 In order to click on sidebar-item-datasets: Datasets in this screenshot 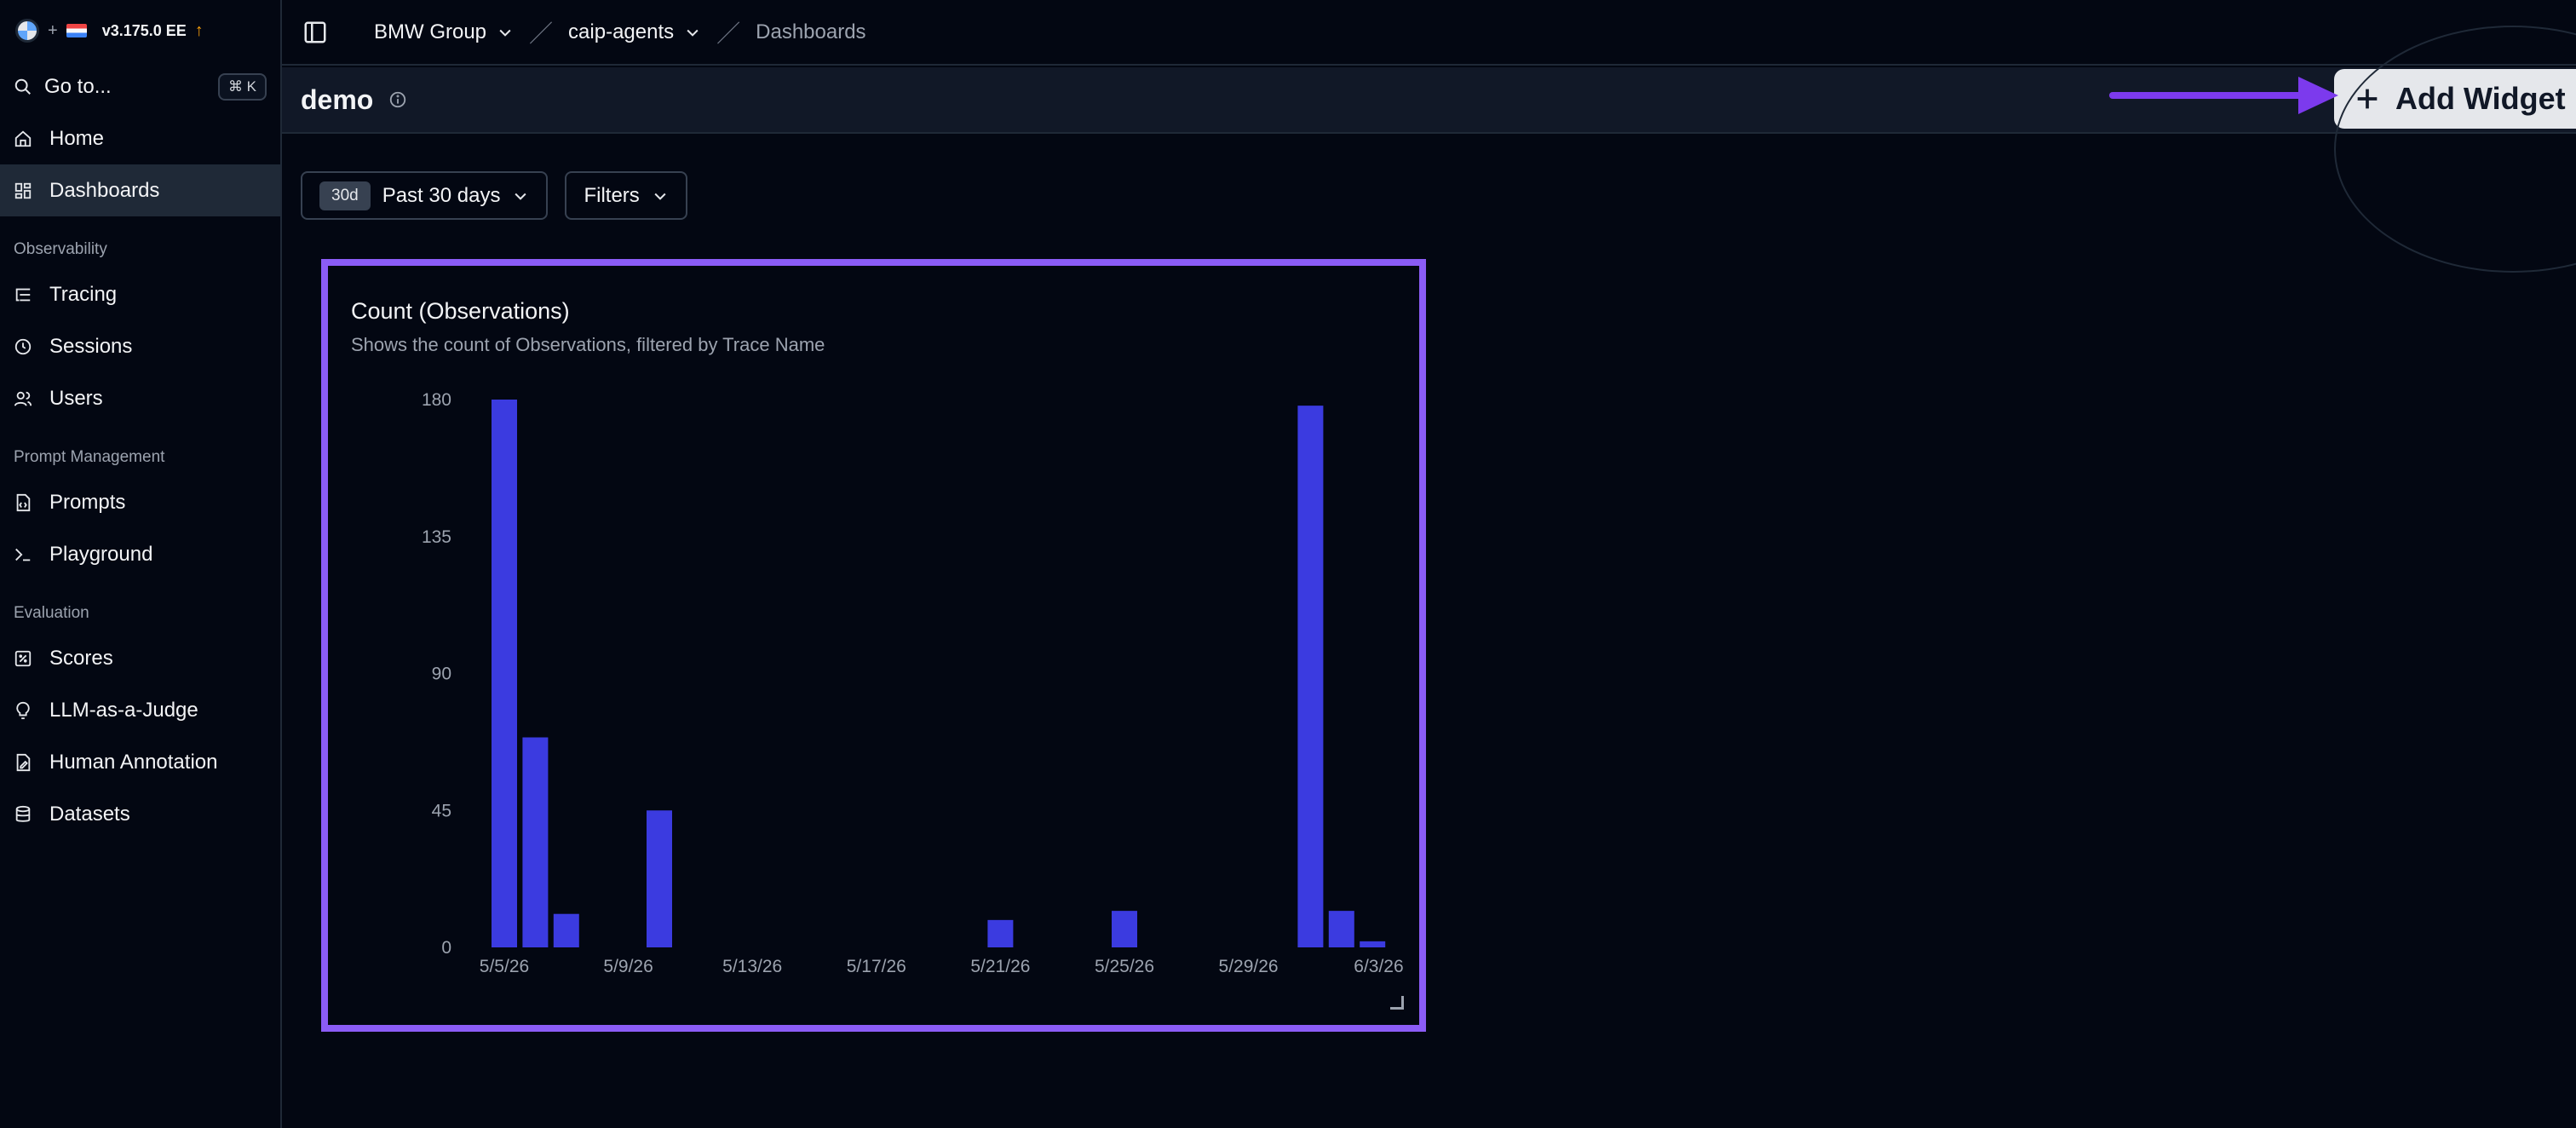, I will do `click(140, 814)`.